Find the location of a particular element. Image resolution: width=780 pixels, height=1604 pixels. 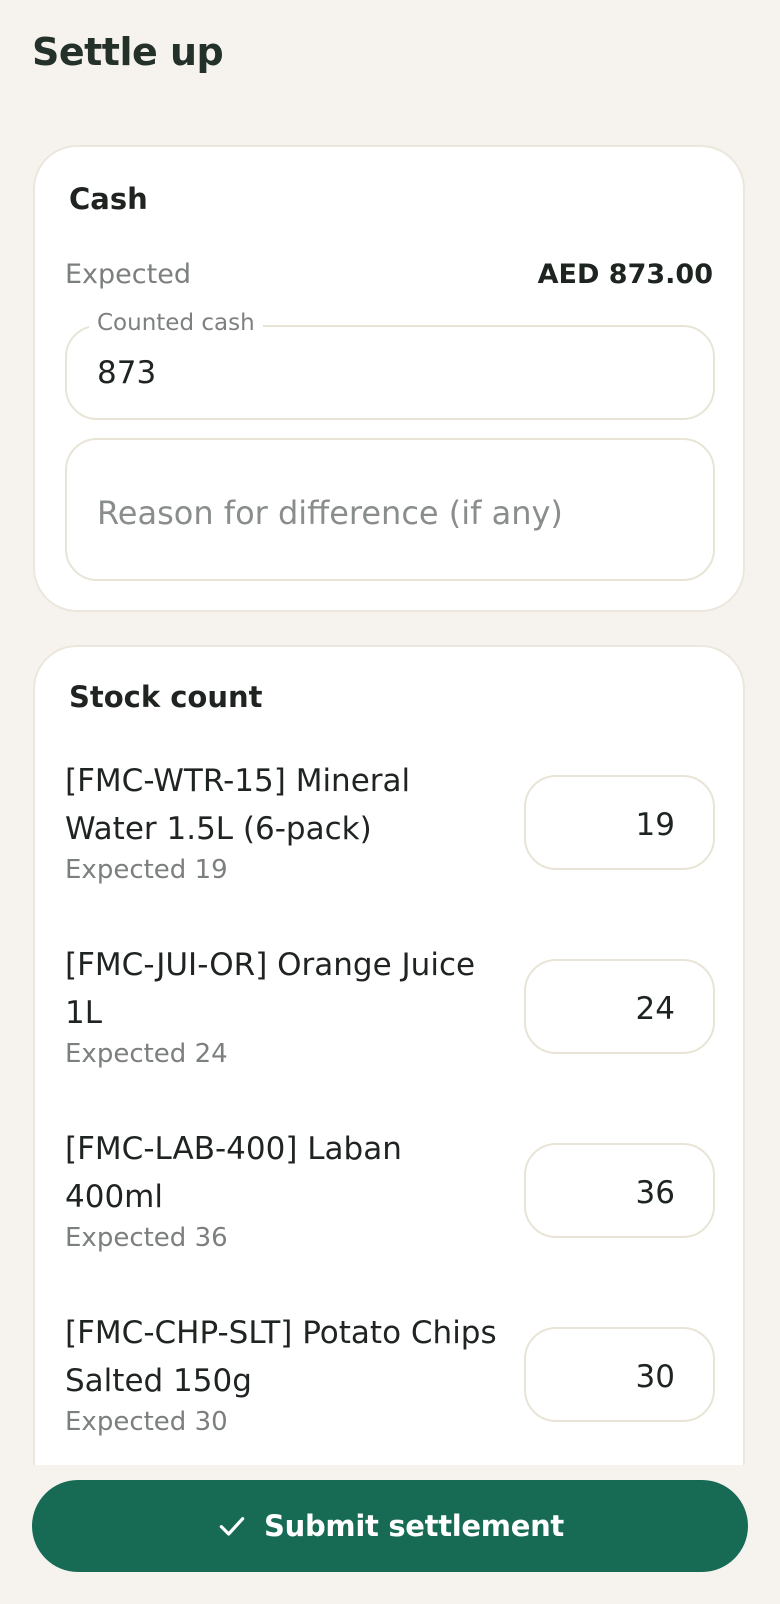

stock-item-expected: Expected 19 is located at coordinates (146, 870).